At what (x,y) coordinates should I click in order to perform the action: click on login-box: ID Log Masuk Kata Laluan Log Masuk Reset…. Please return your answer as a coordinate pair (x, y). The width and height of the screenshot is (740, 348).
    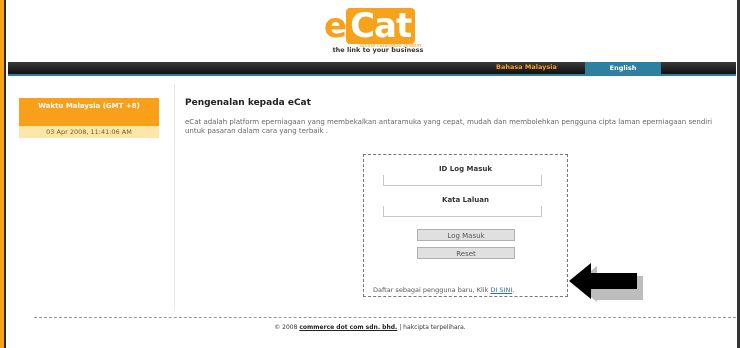
    Looking at the image, I should click on (465, 225).